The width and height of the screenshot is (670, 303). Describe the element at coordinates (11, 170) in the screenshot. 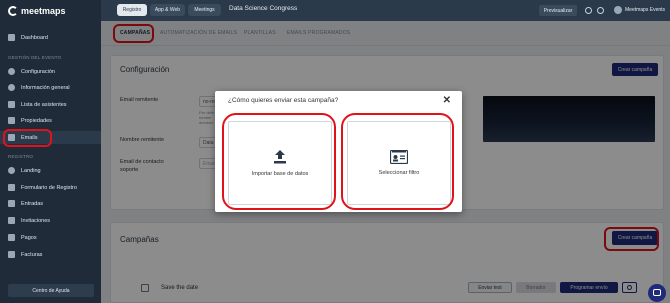

I see `globe-icon` at that location.